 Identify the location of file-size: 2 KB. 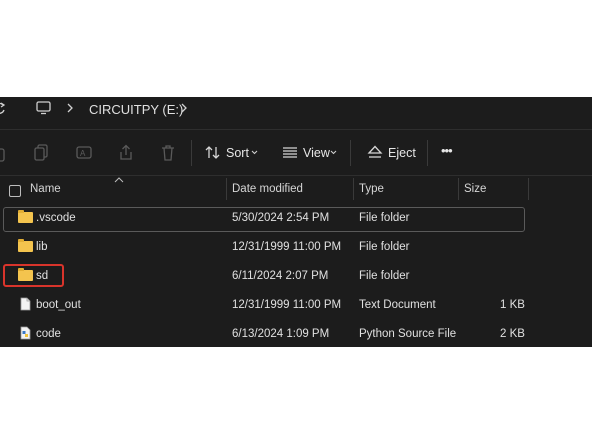
(512, 334).